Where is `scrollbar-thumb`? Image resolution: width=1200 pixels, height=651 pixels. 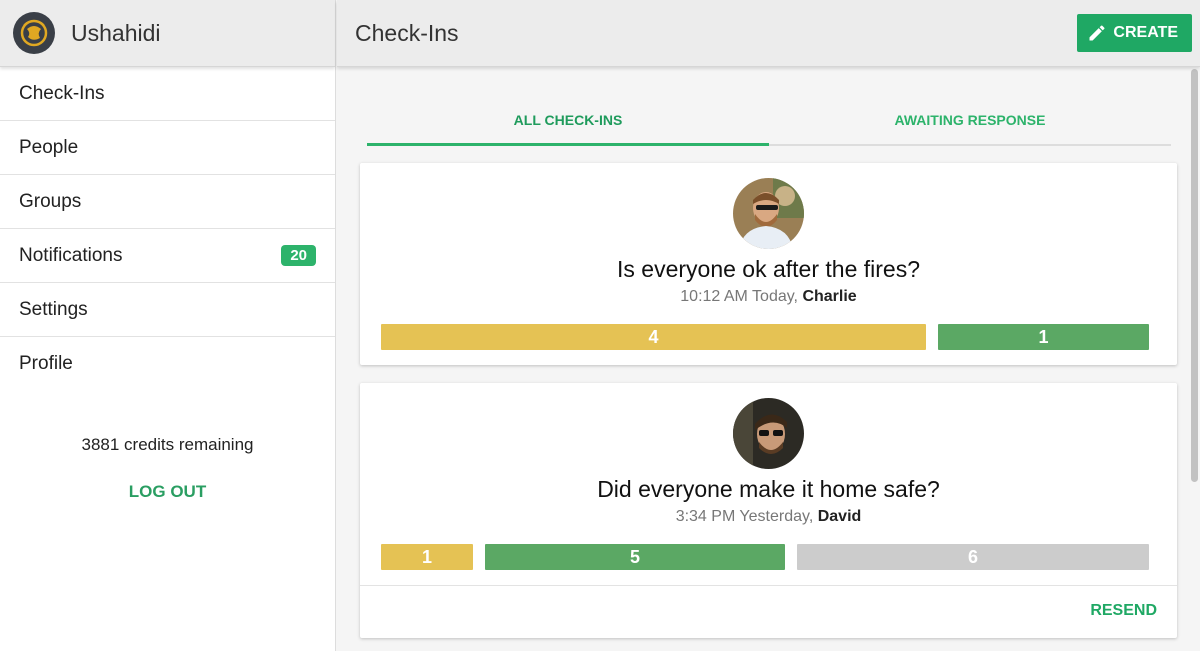
scrollbar-thumb is located at coordinates (1194, 275).